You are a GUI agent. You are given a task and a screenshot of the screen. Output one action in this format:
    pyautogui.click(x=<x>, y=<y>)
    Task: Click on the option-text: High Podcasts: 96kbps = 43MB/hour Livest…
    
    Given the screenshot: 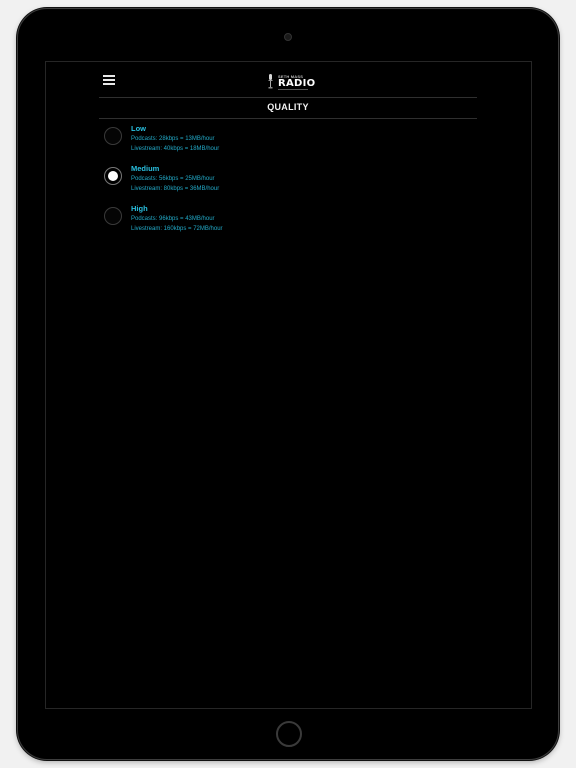 What is the action you would take?
    pyautogui.click(x=177, y=219)
    